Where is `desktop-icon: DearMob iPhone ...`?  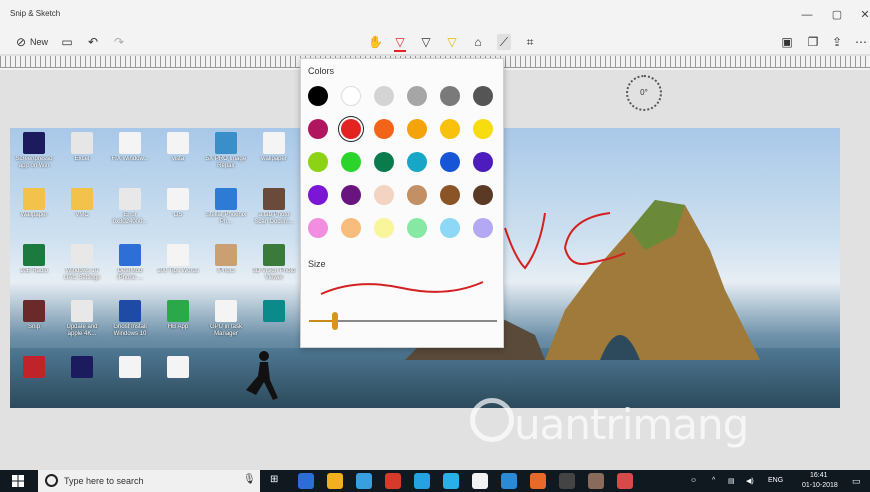 desktop-icon: DearMob iPhone ... is located at coordinates (130, 263).